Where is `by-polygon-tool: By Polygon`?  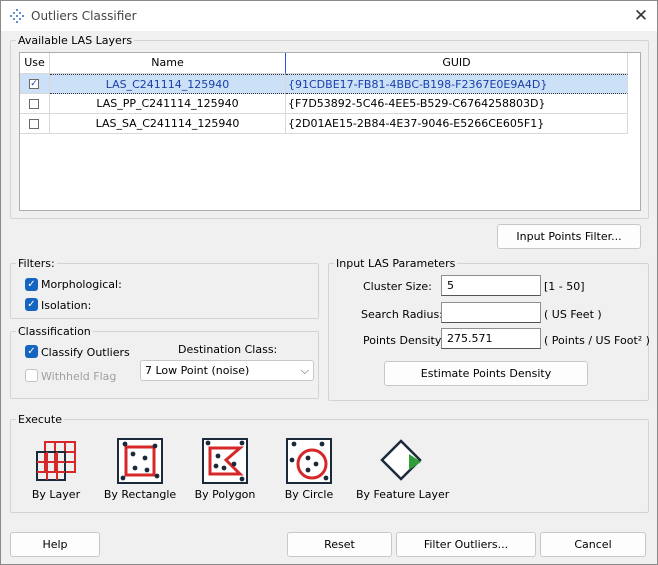
by-polygon-tool: By Polygon is located at coordinates (225, 469).